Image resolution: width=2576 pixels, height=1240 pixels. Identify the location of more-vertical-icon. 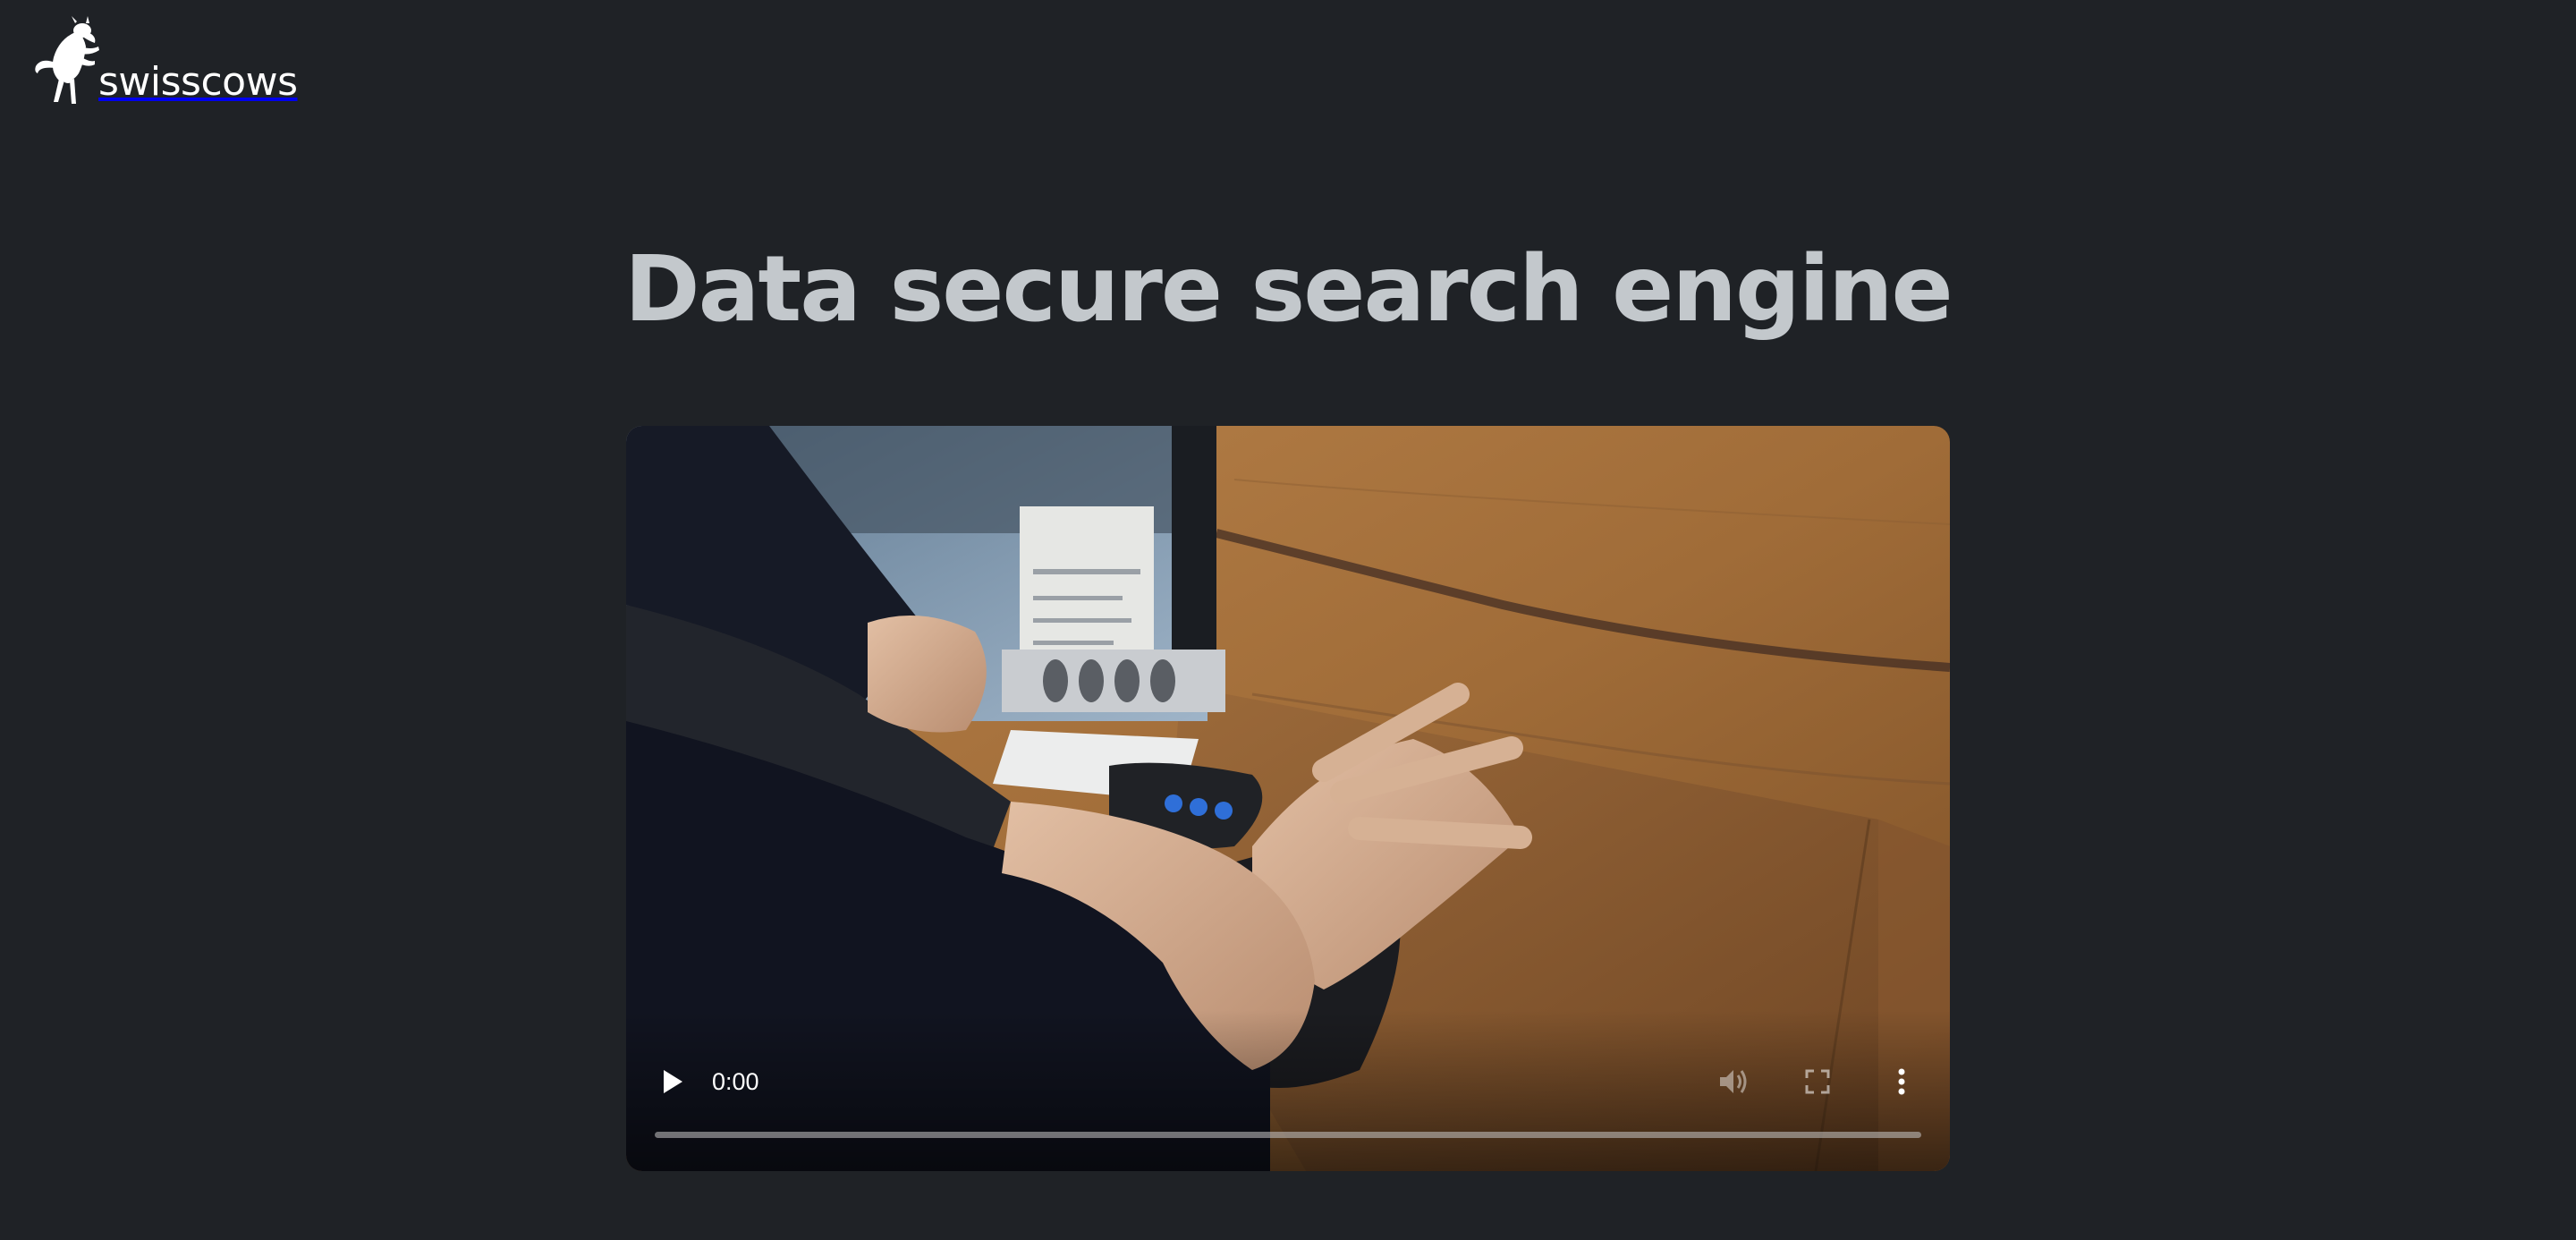
(1901, 1081).